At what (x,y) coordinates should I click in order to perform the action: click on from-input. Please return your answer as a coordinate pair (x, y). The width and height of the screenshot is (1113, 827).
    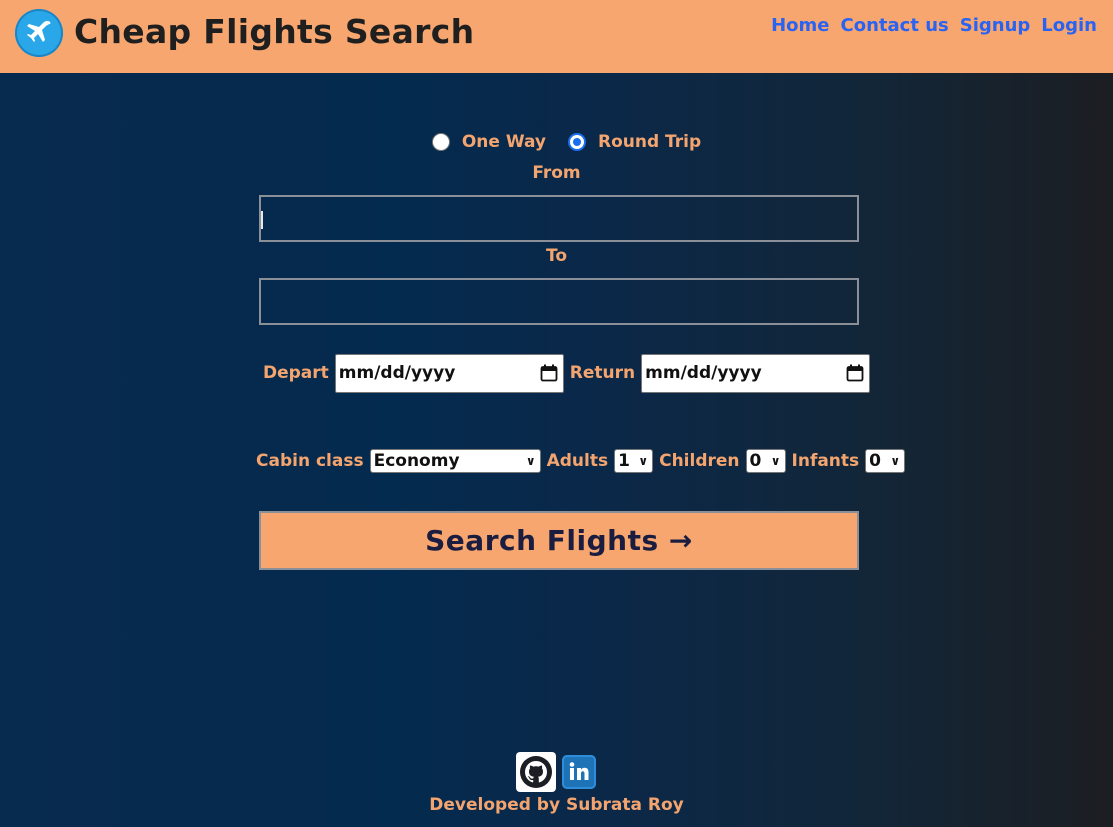
    Looking at the image, I should click on (559, 218).